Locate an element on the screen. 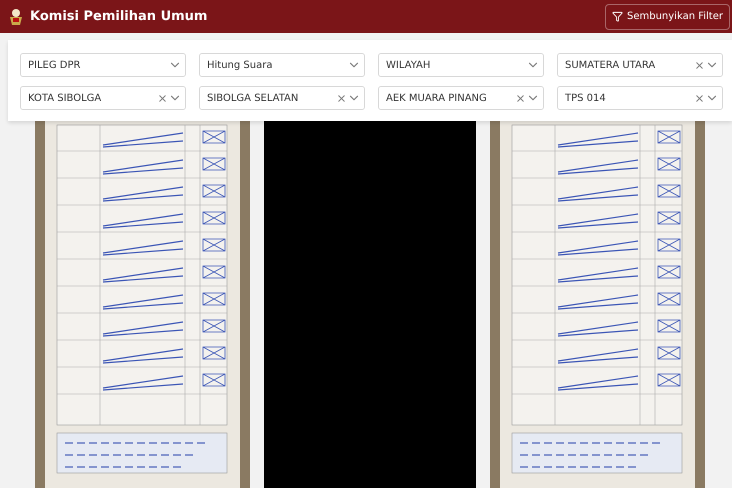 The width and height of the screenshot is (732, 488). filter-select: KOTA SIBOLGA is located at coordinates (103, 98).